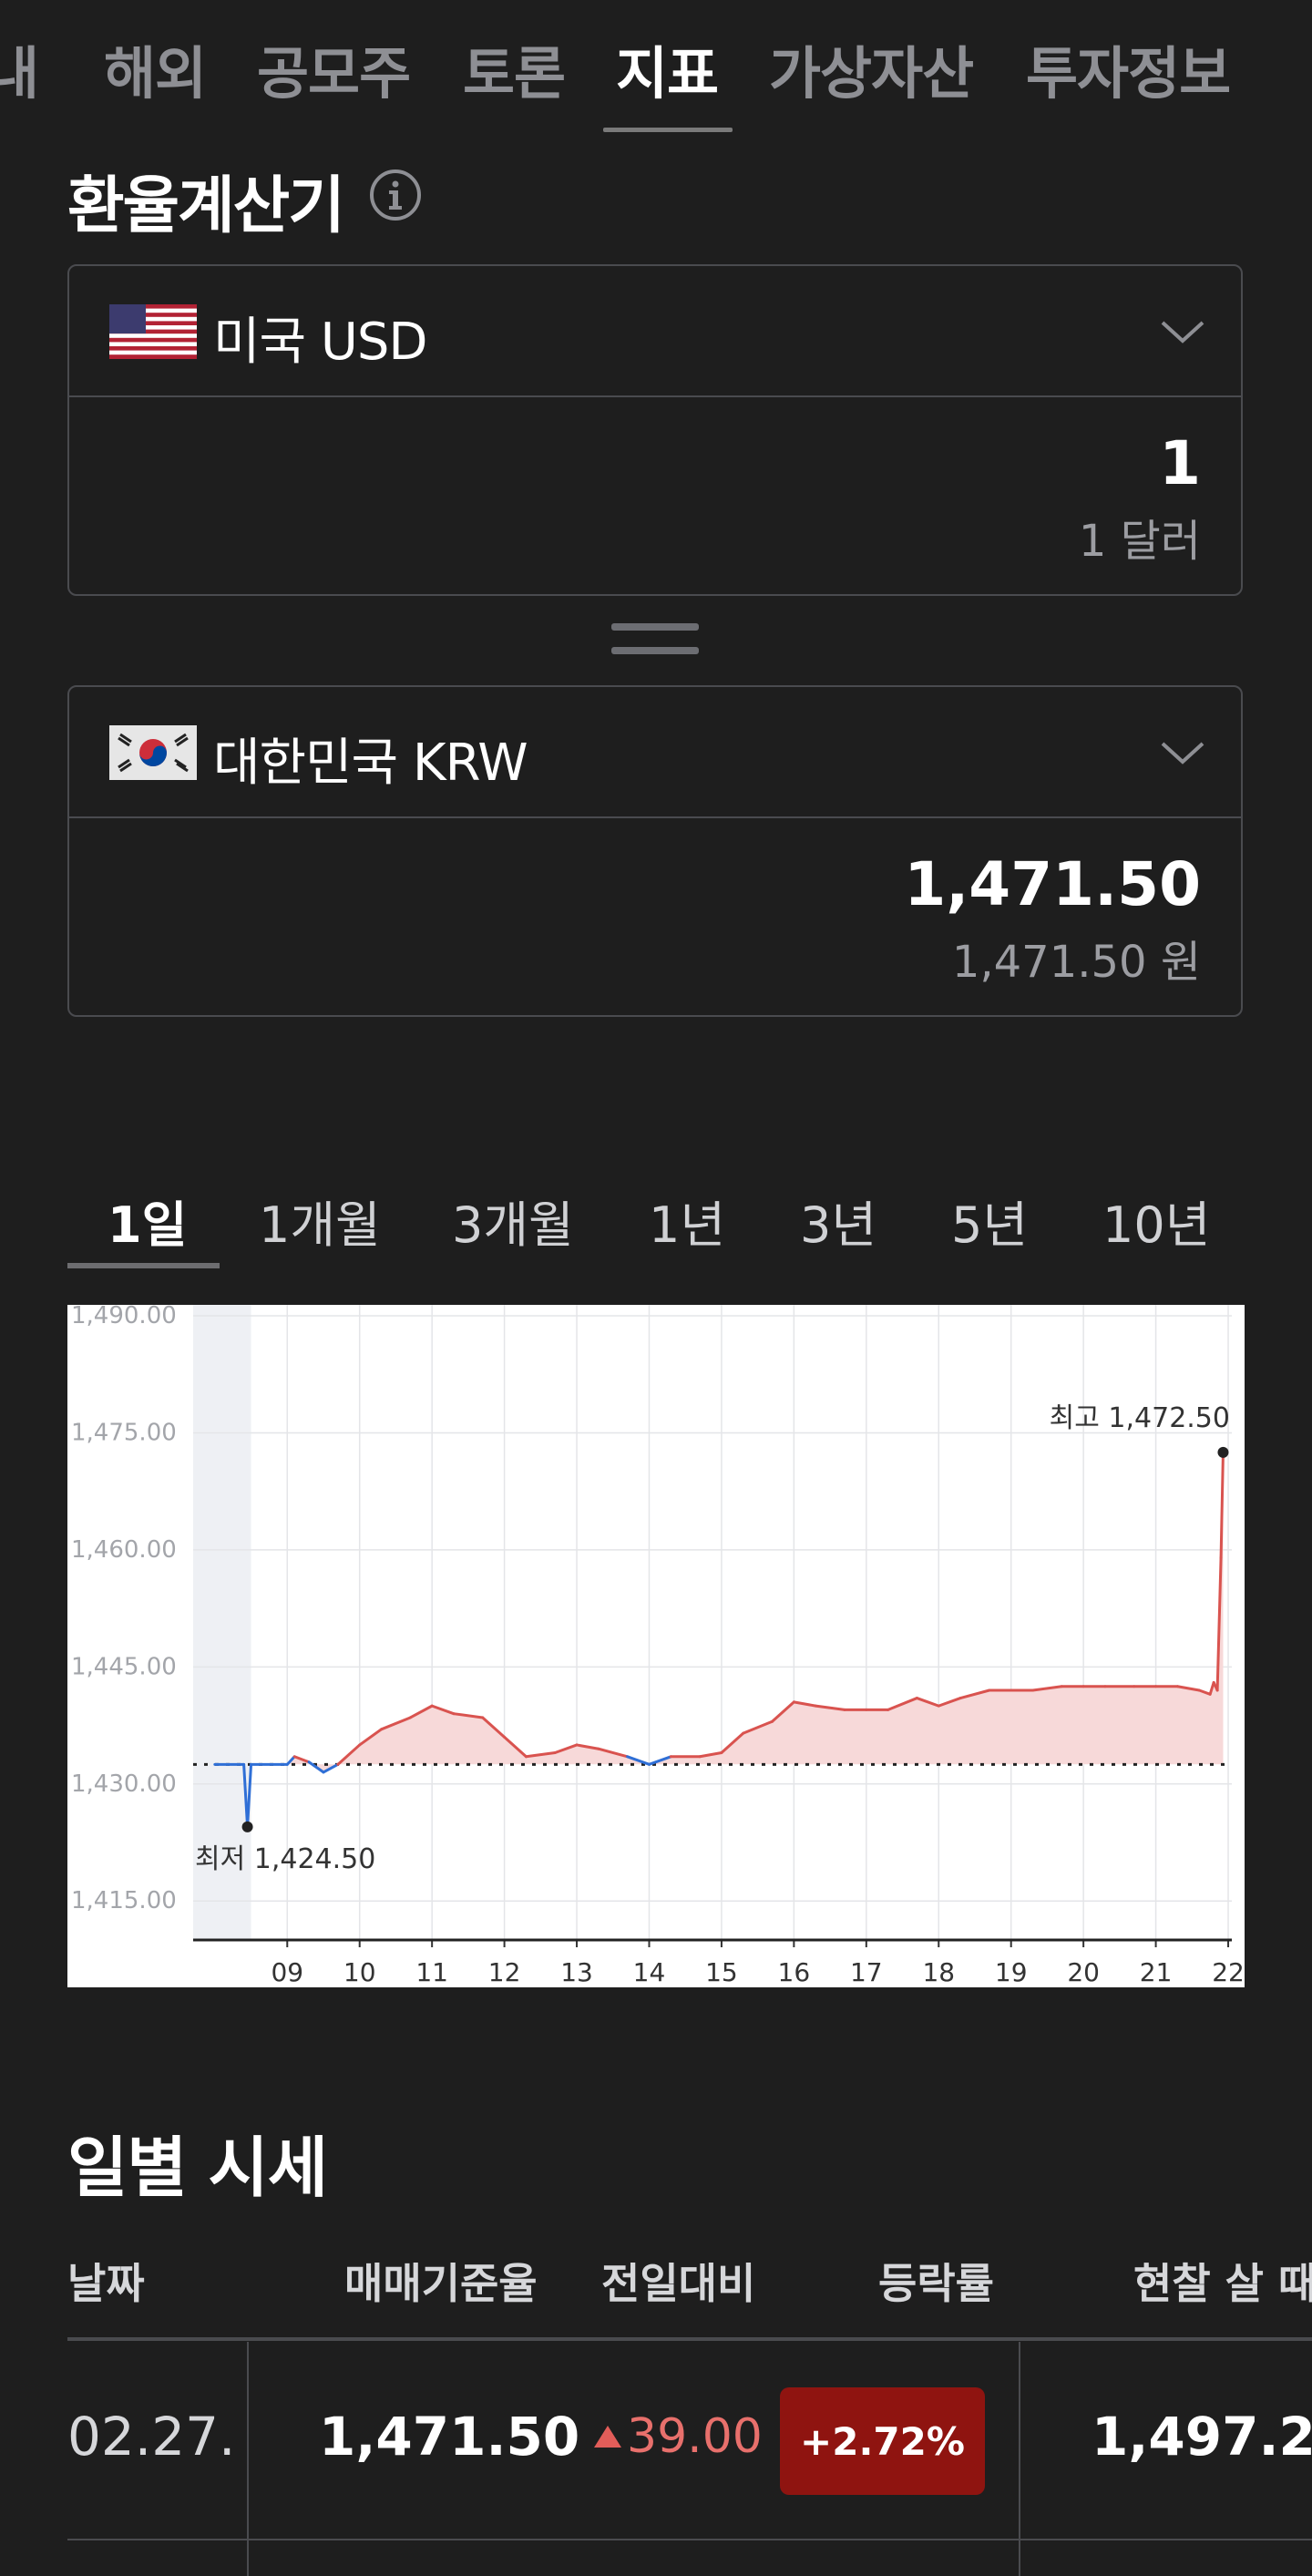 This screenshot has height=2576, width=1312. What do you see at coordinates (1156, 1221) in the screenshot?
I see `period-tab-10y: 10년` at bounding box center [1156, 1221].